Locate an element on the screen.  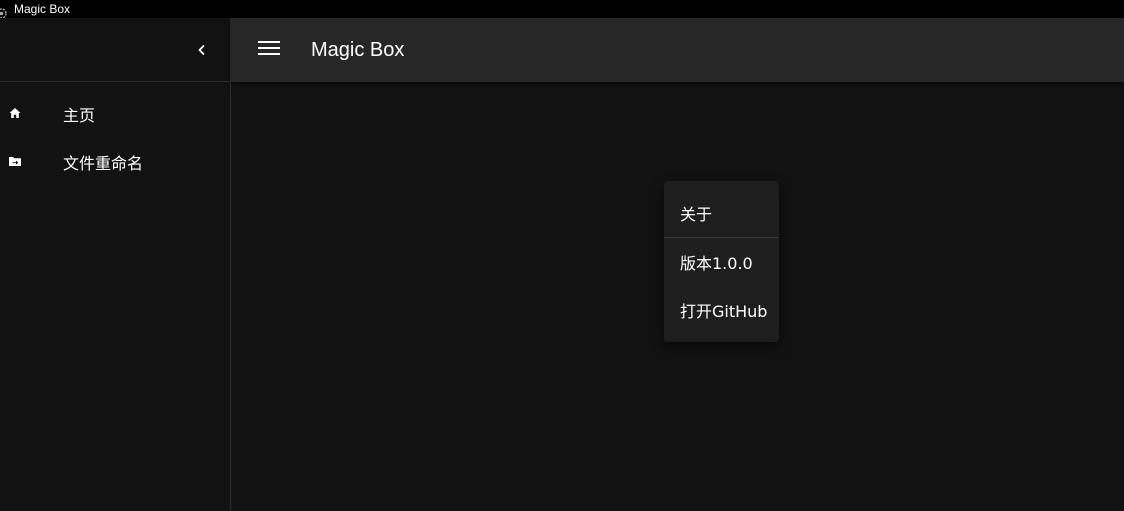
folder-move-icon is located at coordinates (15, 161).